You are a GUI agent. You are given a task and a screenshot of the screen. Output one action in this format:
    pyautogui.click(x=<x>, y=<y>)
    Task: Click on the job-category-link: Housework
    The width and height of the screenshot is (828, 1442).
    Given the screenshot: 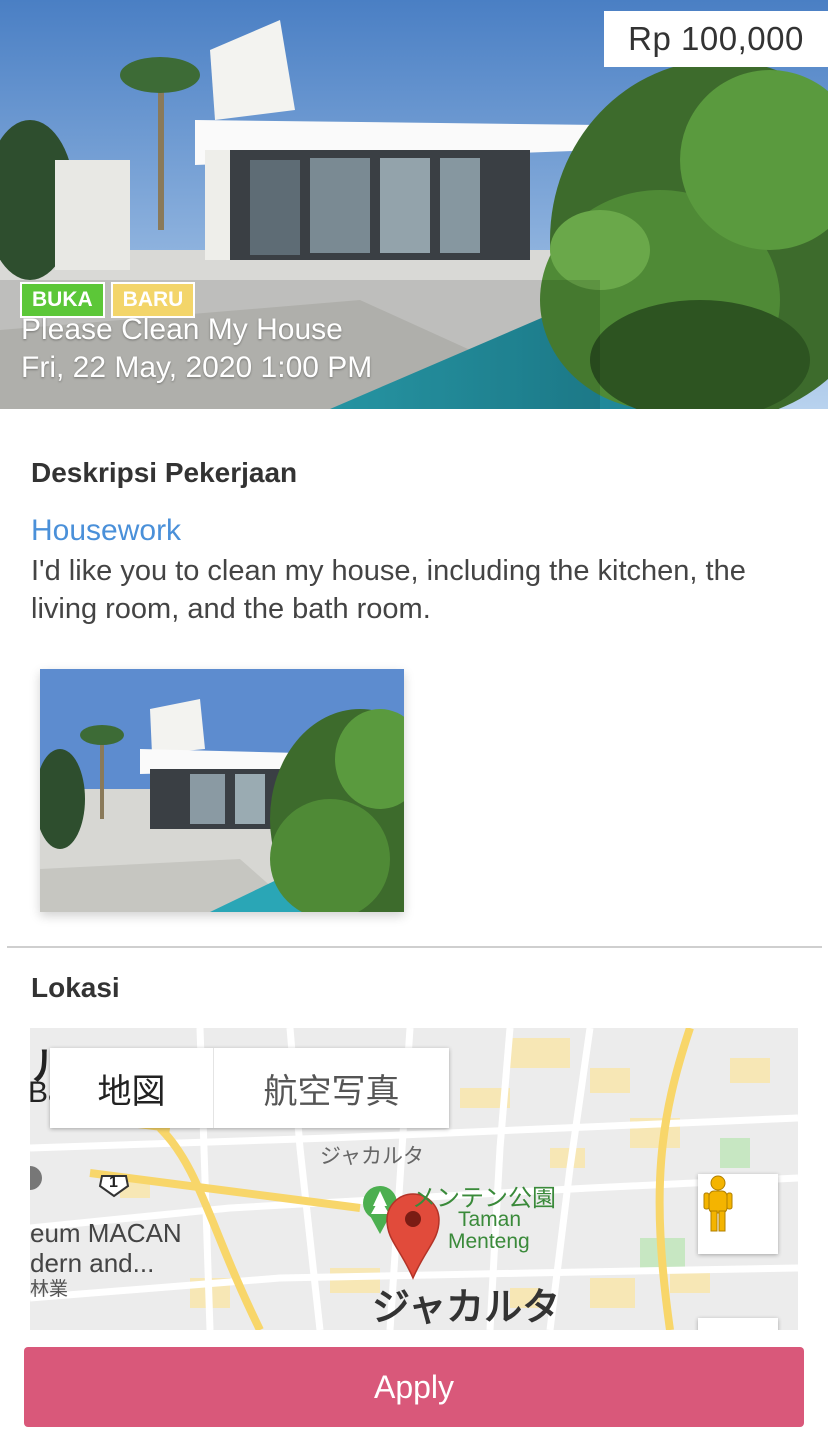 What is the action you would take?
    pyautogui.click(x=106, y=531)
    